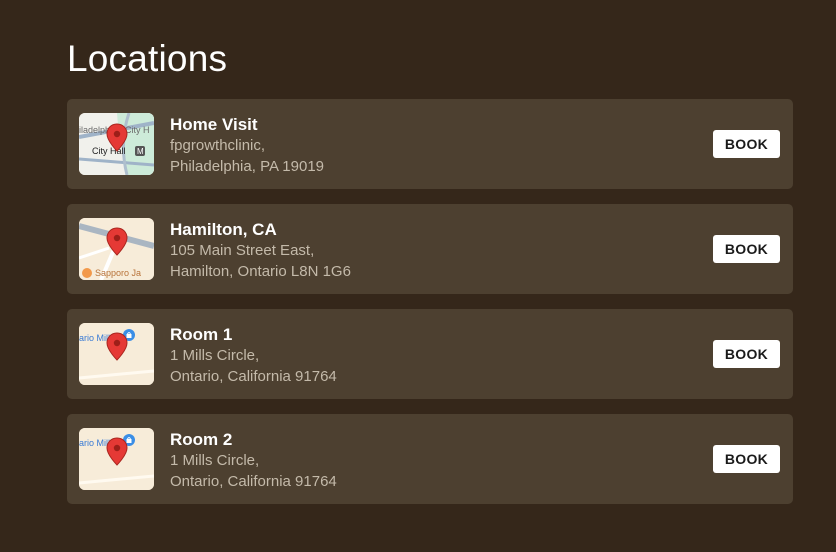  What do you see at coordinates (137, 130) in the screenshot?
I see `map-label: City H` at bounding box center [137, 130].